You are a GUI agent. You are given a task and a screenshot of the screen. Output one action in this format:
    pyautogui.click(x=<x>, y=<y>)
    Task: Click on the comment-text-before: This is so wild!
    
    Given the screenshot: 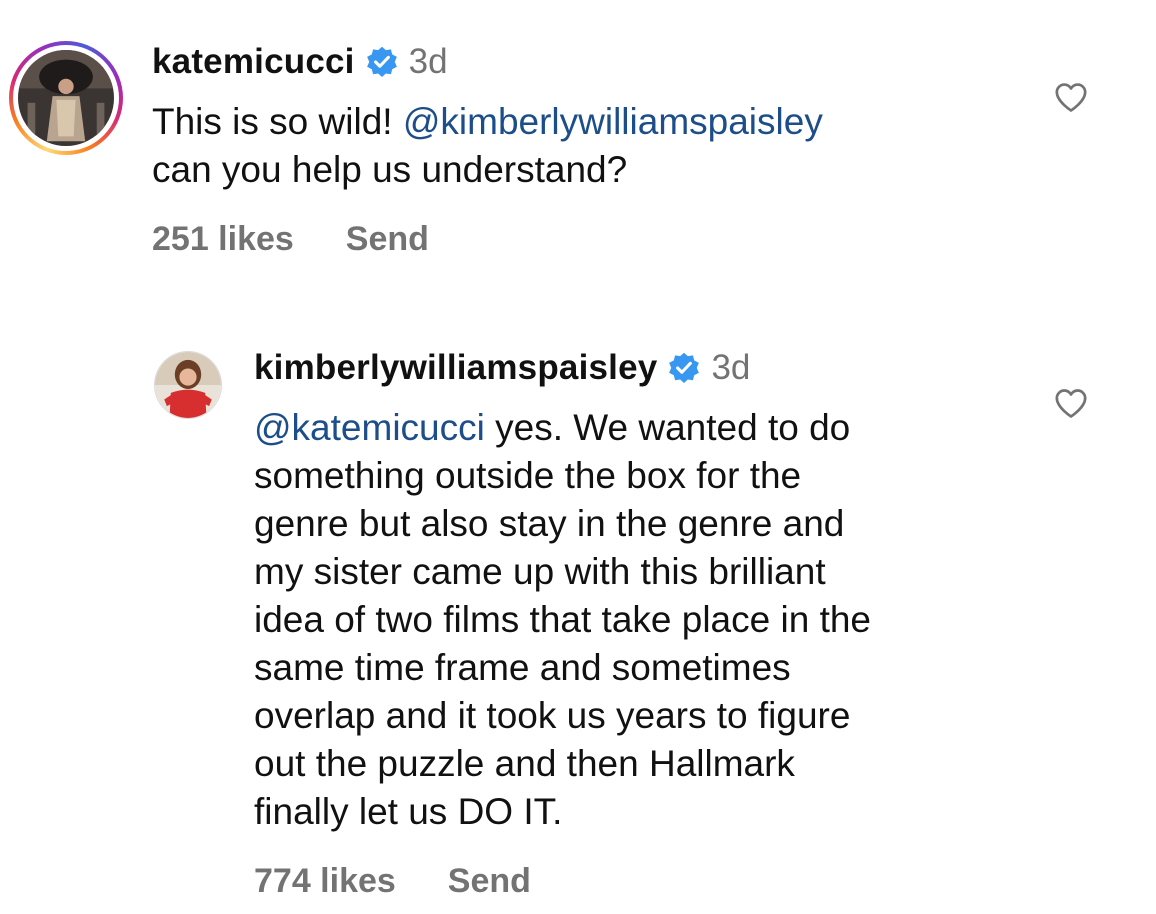 What is the action you would take?
    pyautogui.click(x=277, y=121)
    